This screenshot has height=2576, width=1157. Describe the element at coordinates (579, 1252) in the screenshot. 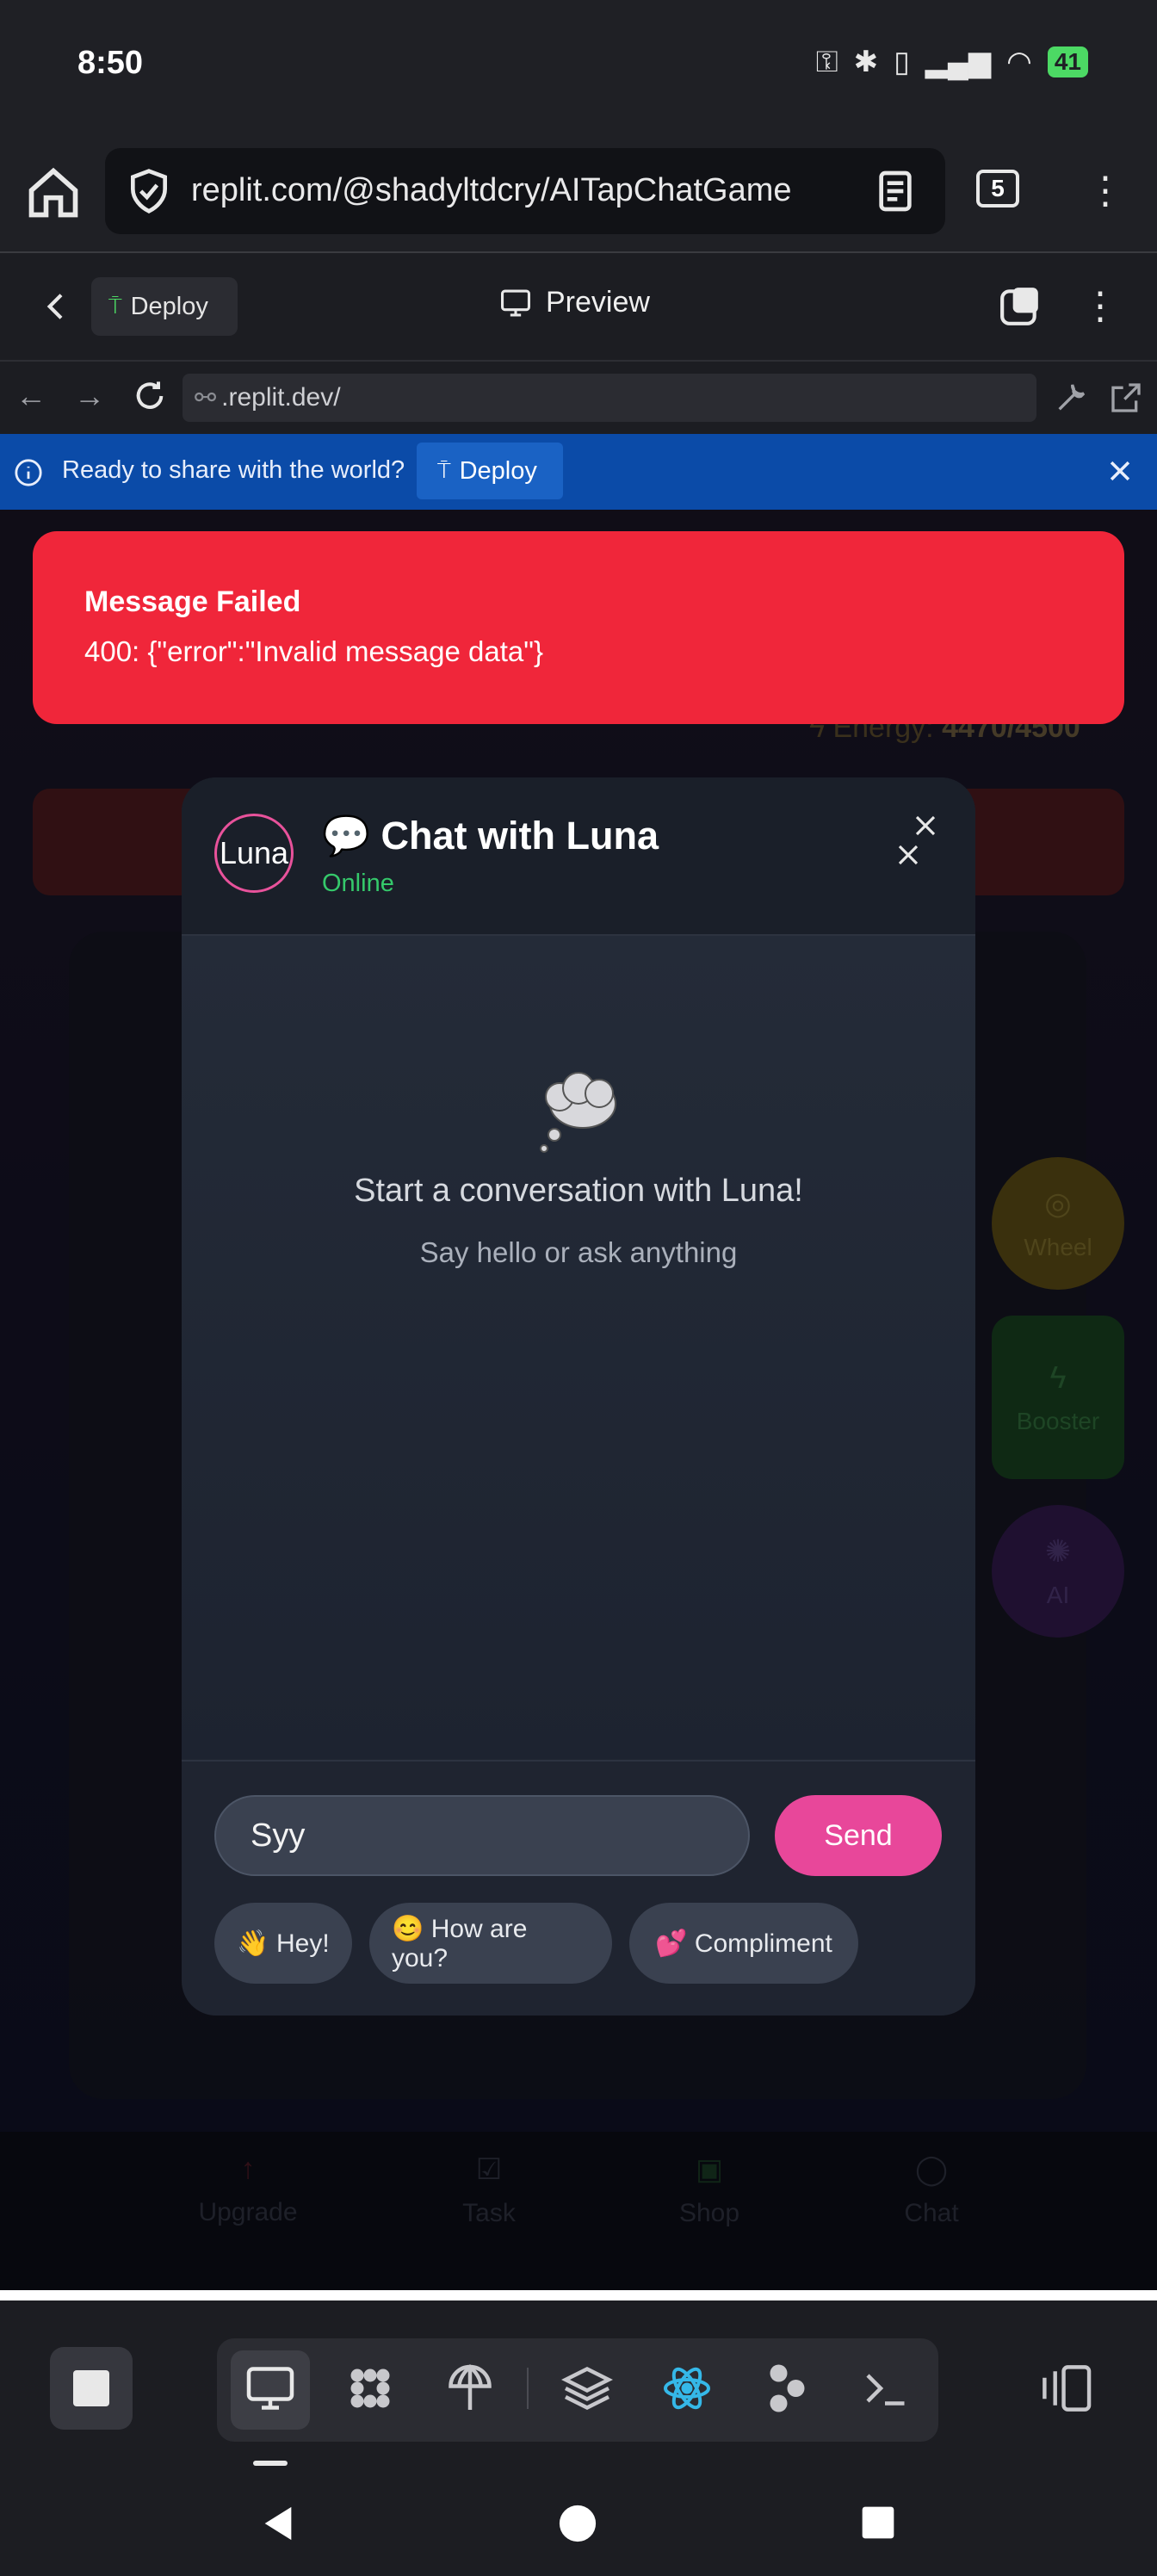

I see `empty-state-subtitle: Say hello or ask anything` at that location.